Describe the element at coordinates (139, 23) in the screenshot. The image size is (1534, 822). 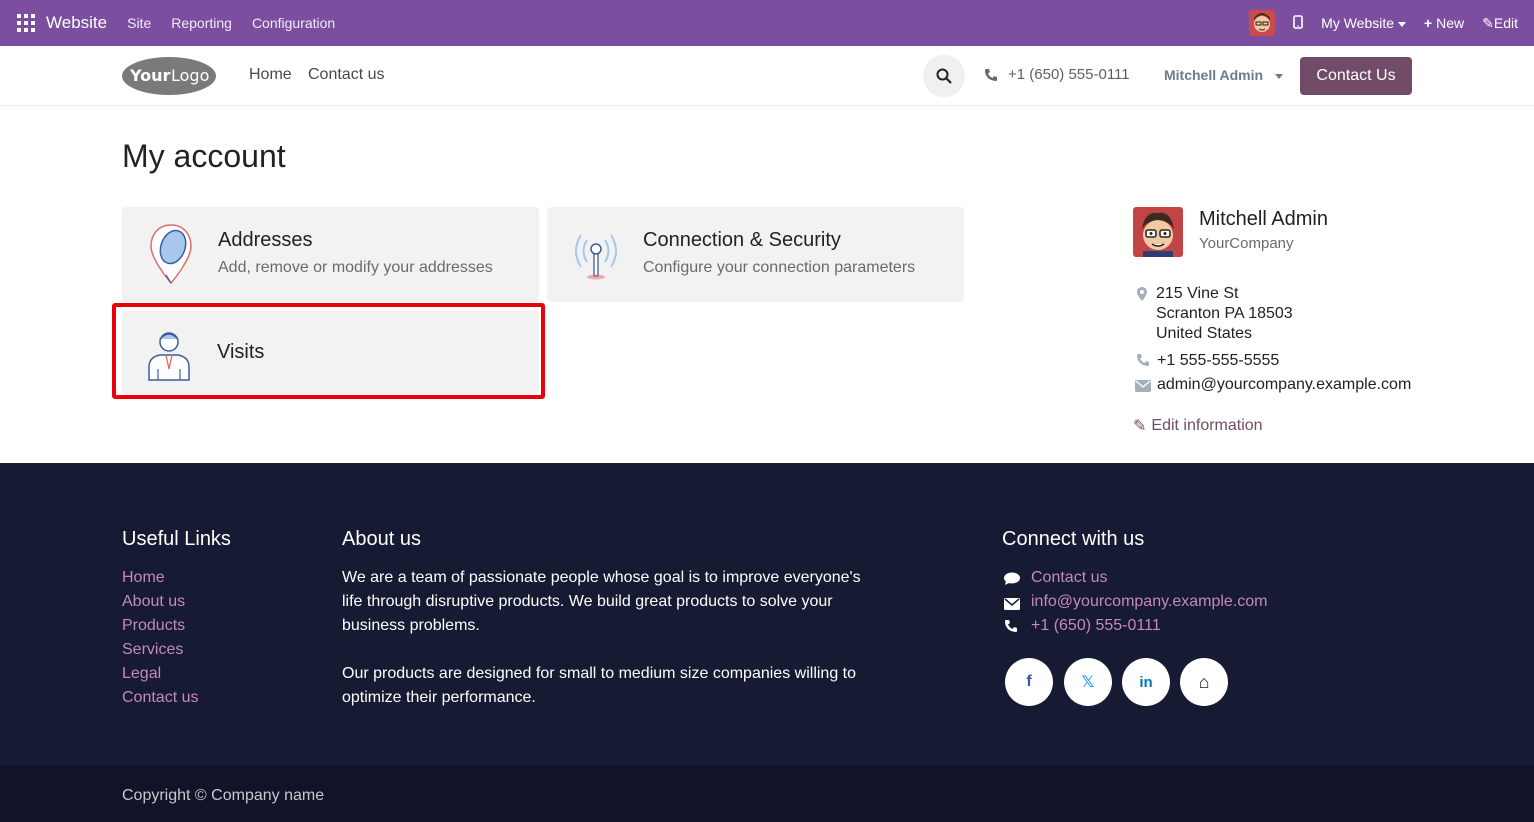
I see `admin-menu-site: Site` at that location.